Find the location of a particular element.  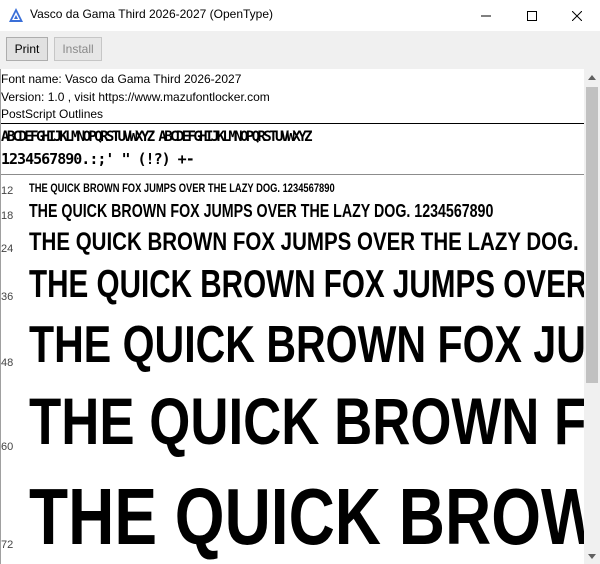

scroll-up-button is located at coordinates (592, 77).